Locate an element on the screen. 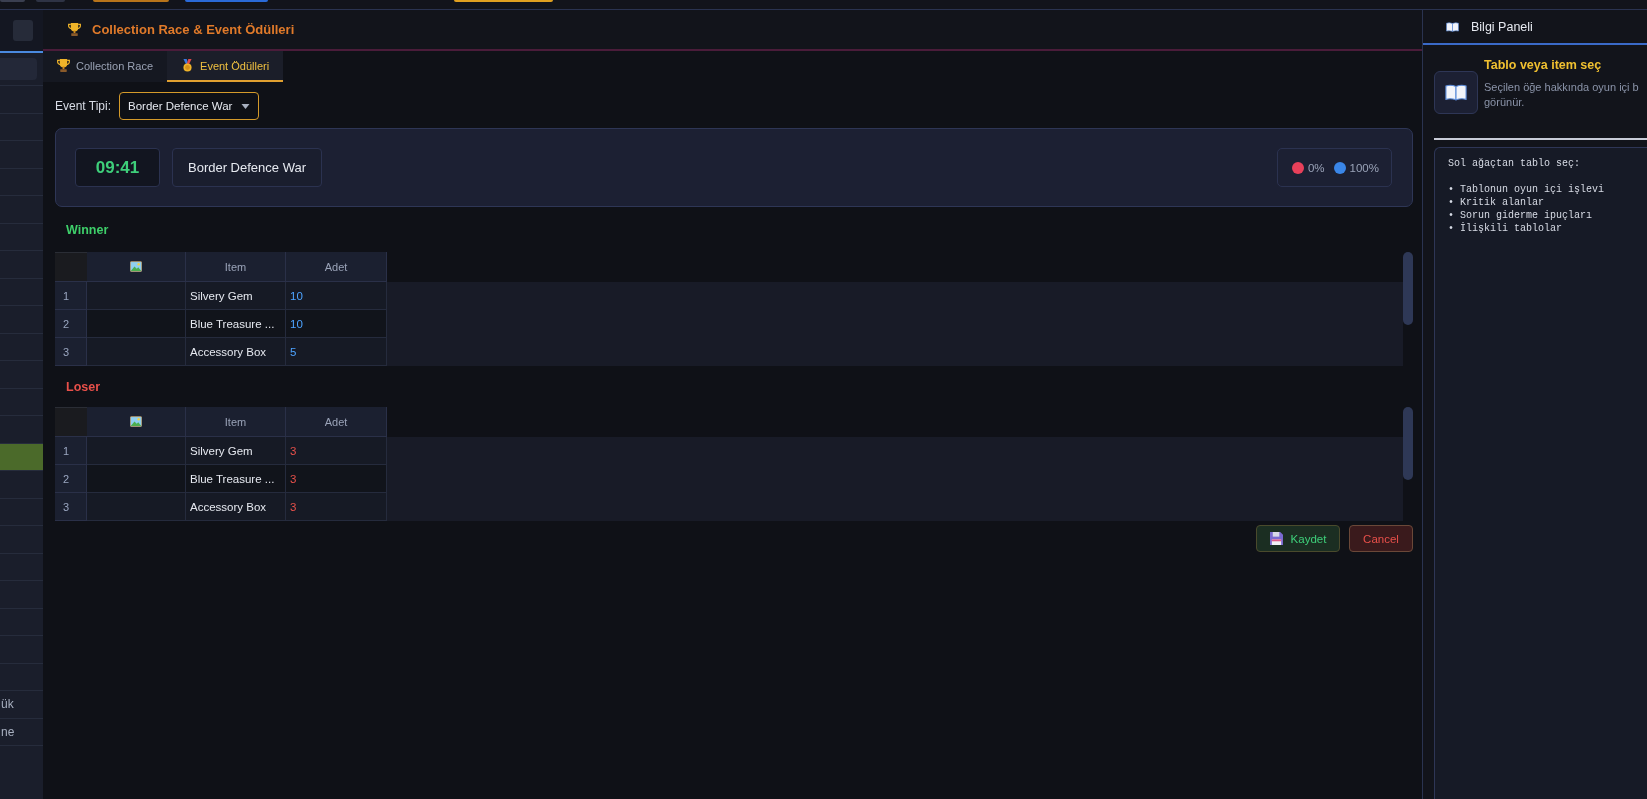 Image resolution: width=1647 pixels, height=799 pixels. info-title: Tablo veya item seç is located at coordinates (1543, 65).